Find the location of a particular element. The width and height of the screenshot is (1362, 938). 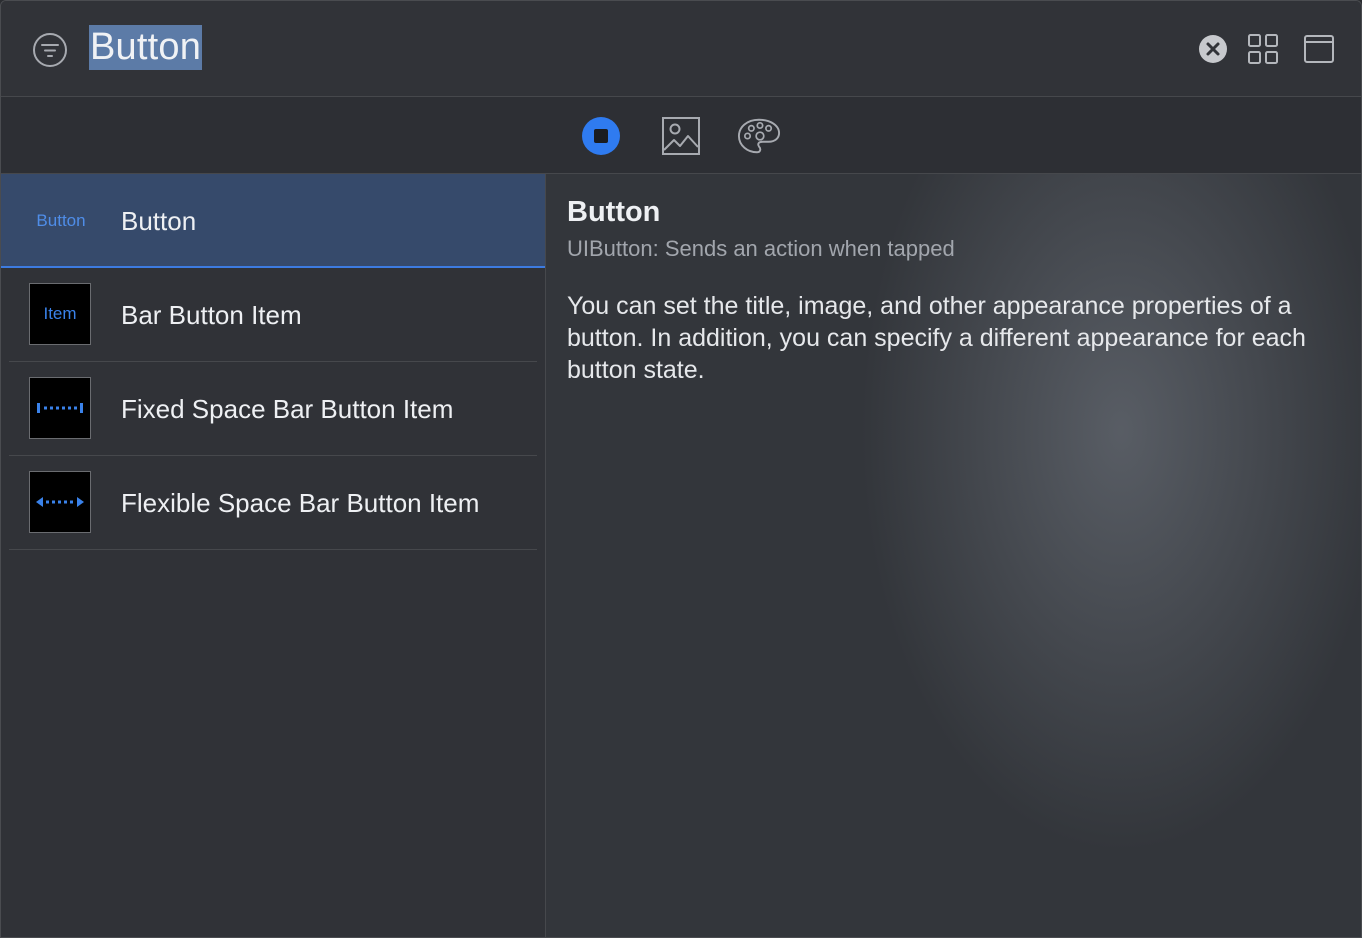

bar-button-item-thumbnail-text: Item is located at coordinates (60, 313).